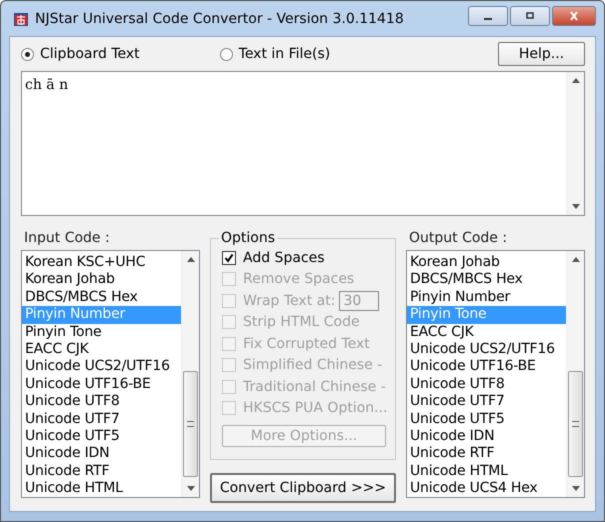  What do you see at coordinates (458, 239) in the screenshot?
I see `list-label: Output Code :` at bounding box center [458, 239].